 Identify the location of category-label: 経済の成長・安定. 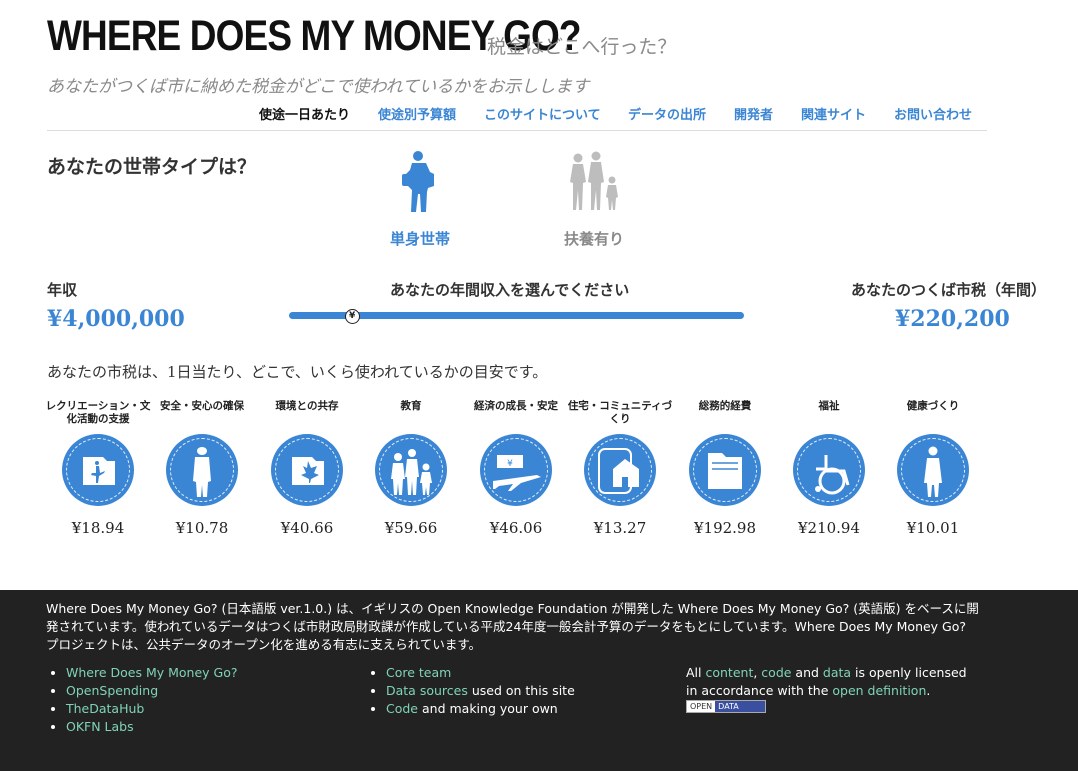
(516, 406).